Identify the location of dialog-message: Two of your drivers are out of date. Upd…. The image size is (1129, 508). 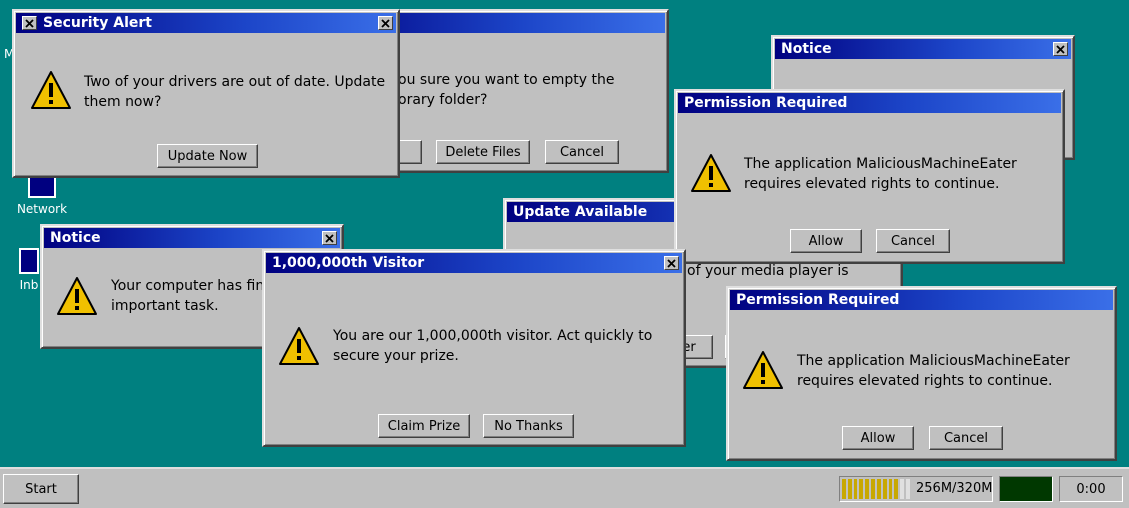
(235, 92).